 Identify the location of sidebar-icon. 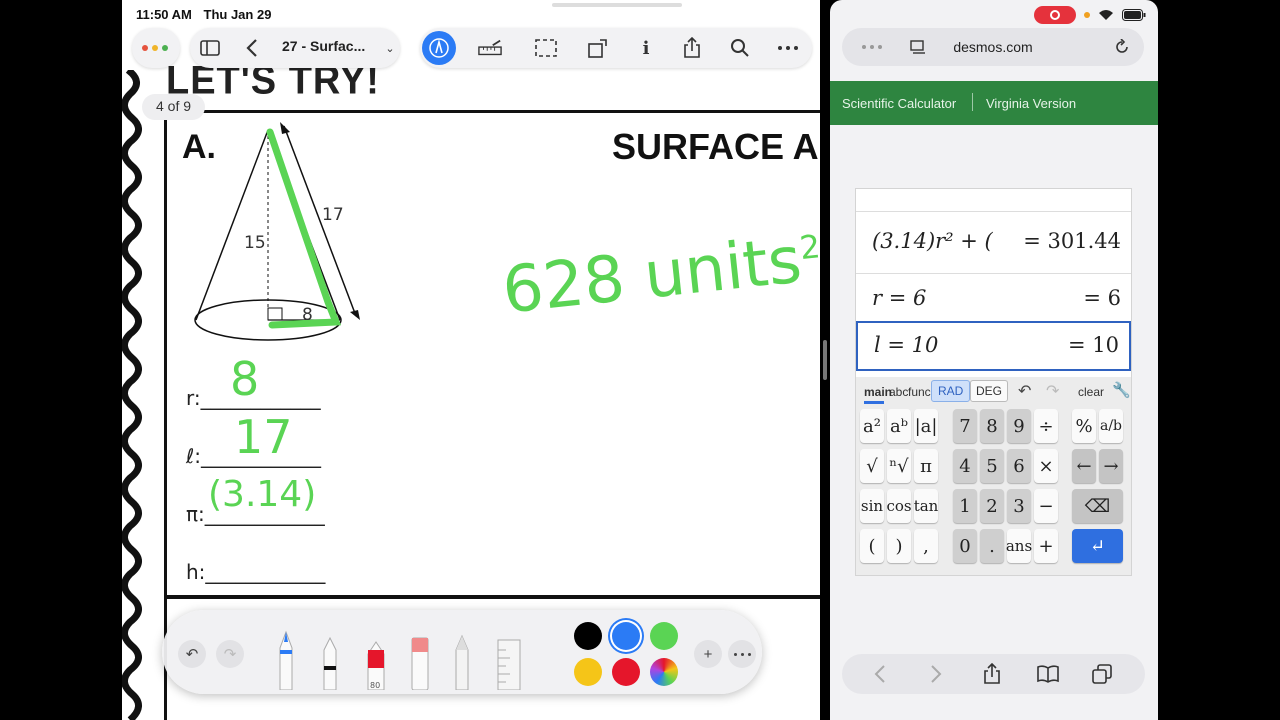
(210, 48).